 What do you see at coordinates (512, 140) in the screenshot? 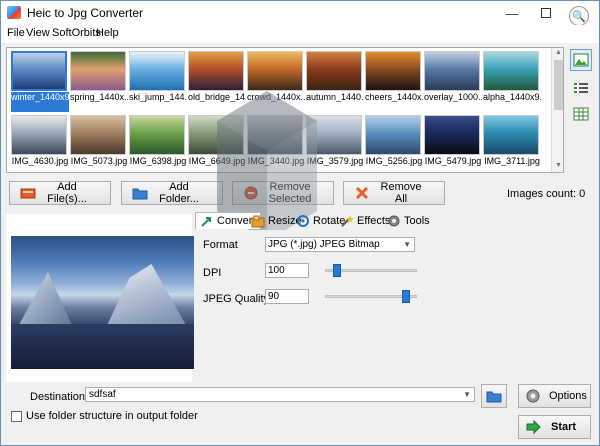
I see `thumbnail-item: IMG_3711.jpg` at bounding box center [512, 140].